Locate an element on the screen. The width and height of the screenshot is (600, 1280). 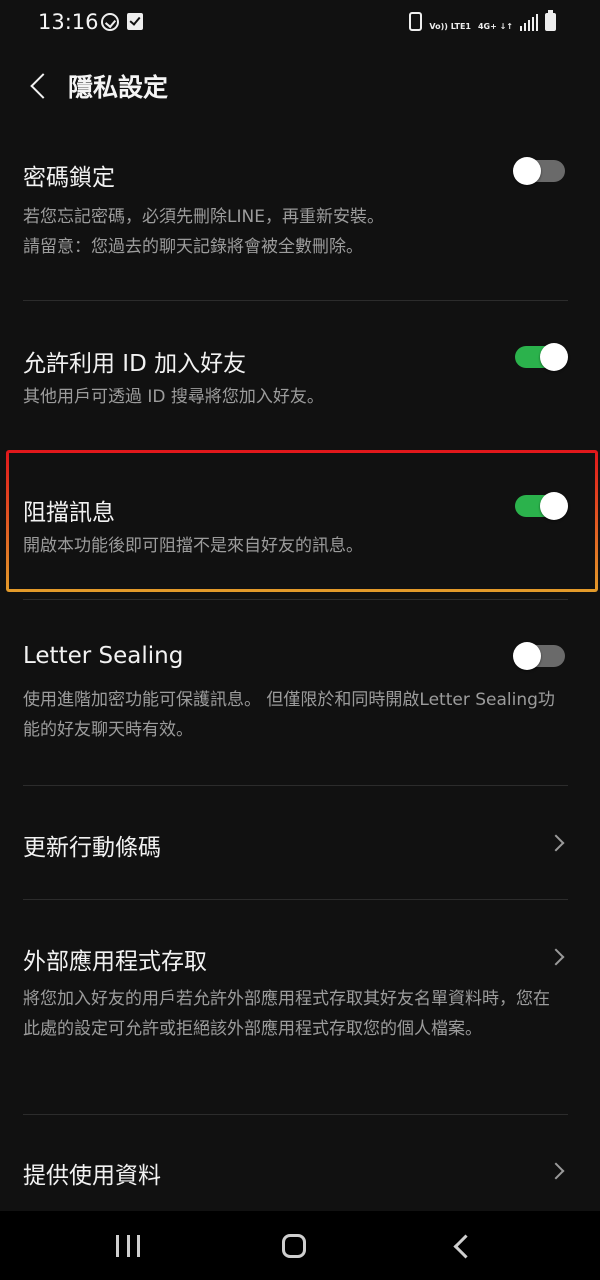
setting-description: 其他用戶可透過 ID 搜尋將您加入好友。 is located at coordinates (173, 397).